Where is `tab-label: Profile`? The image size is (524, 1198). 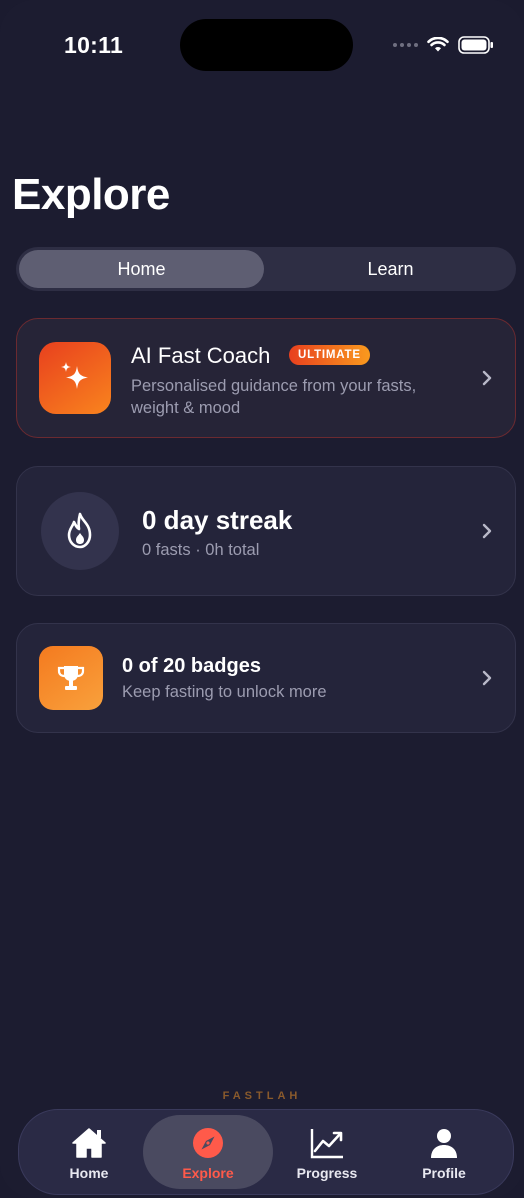
tab-label: Profile is located at coordinates (444, 1173).